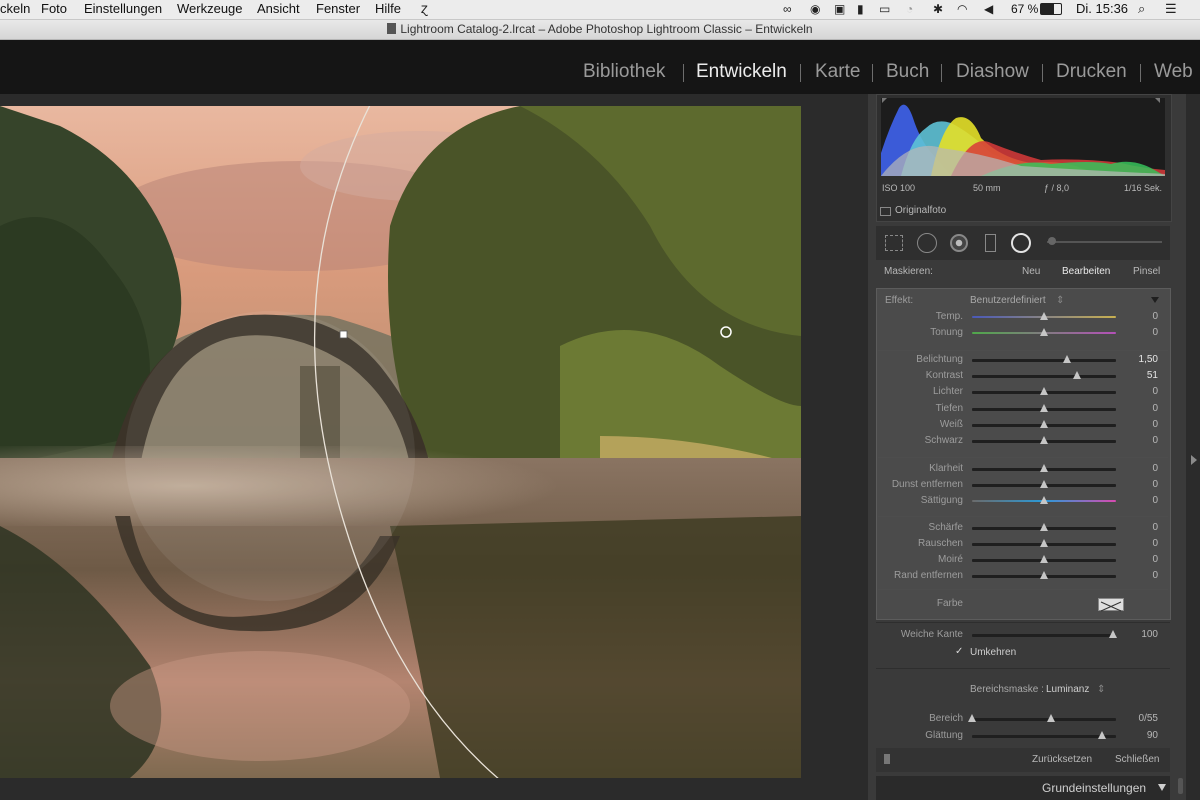 Image resolution: width=1200 pixels, height=800 pixels. I want to click on range-slider-low-thumb, so click(972, 718).